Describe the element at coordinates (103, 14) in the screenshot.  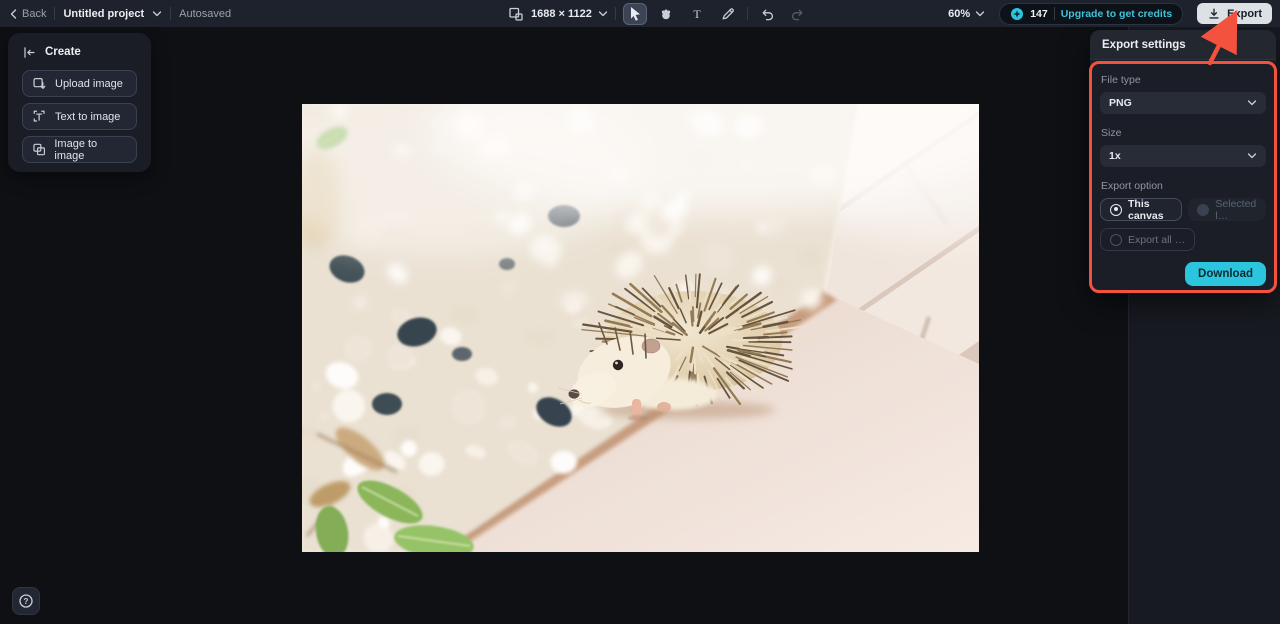
I see `project-title: Untitled project` at that location.